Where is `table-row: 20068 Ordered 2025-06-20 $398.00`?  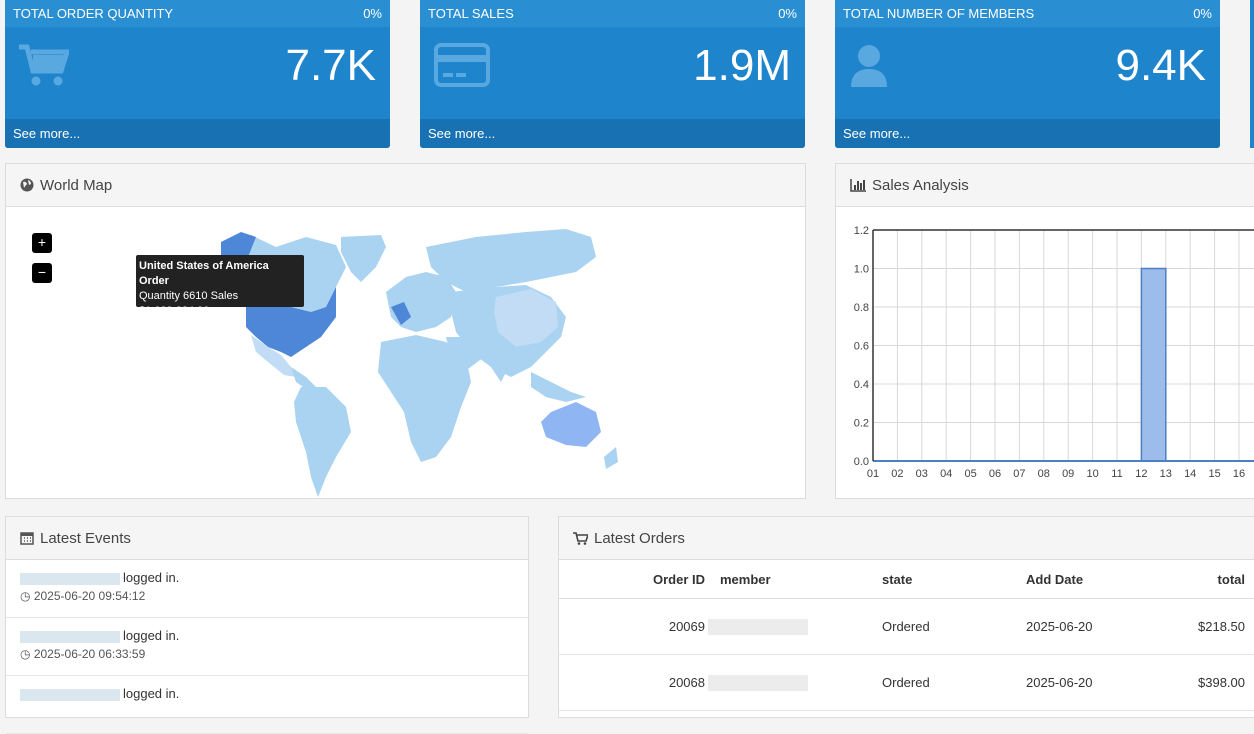 table-row: 20068 Ordered 2025-06-20 $398.00 is located at coordinates (906, 682).